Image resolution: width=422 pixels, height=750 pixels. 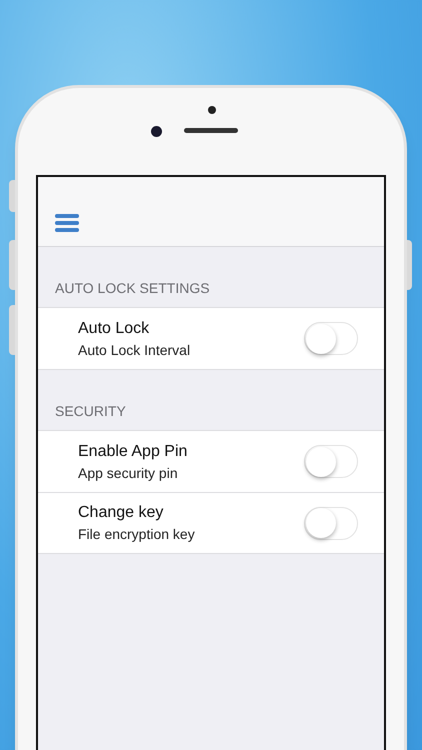 I want to click on row-subtitle: File encryption key, so click(x=137, y=534).